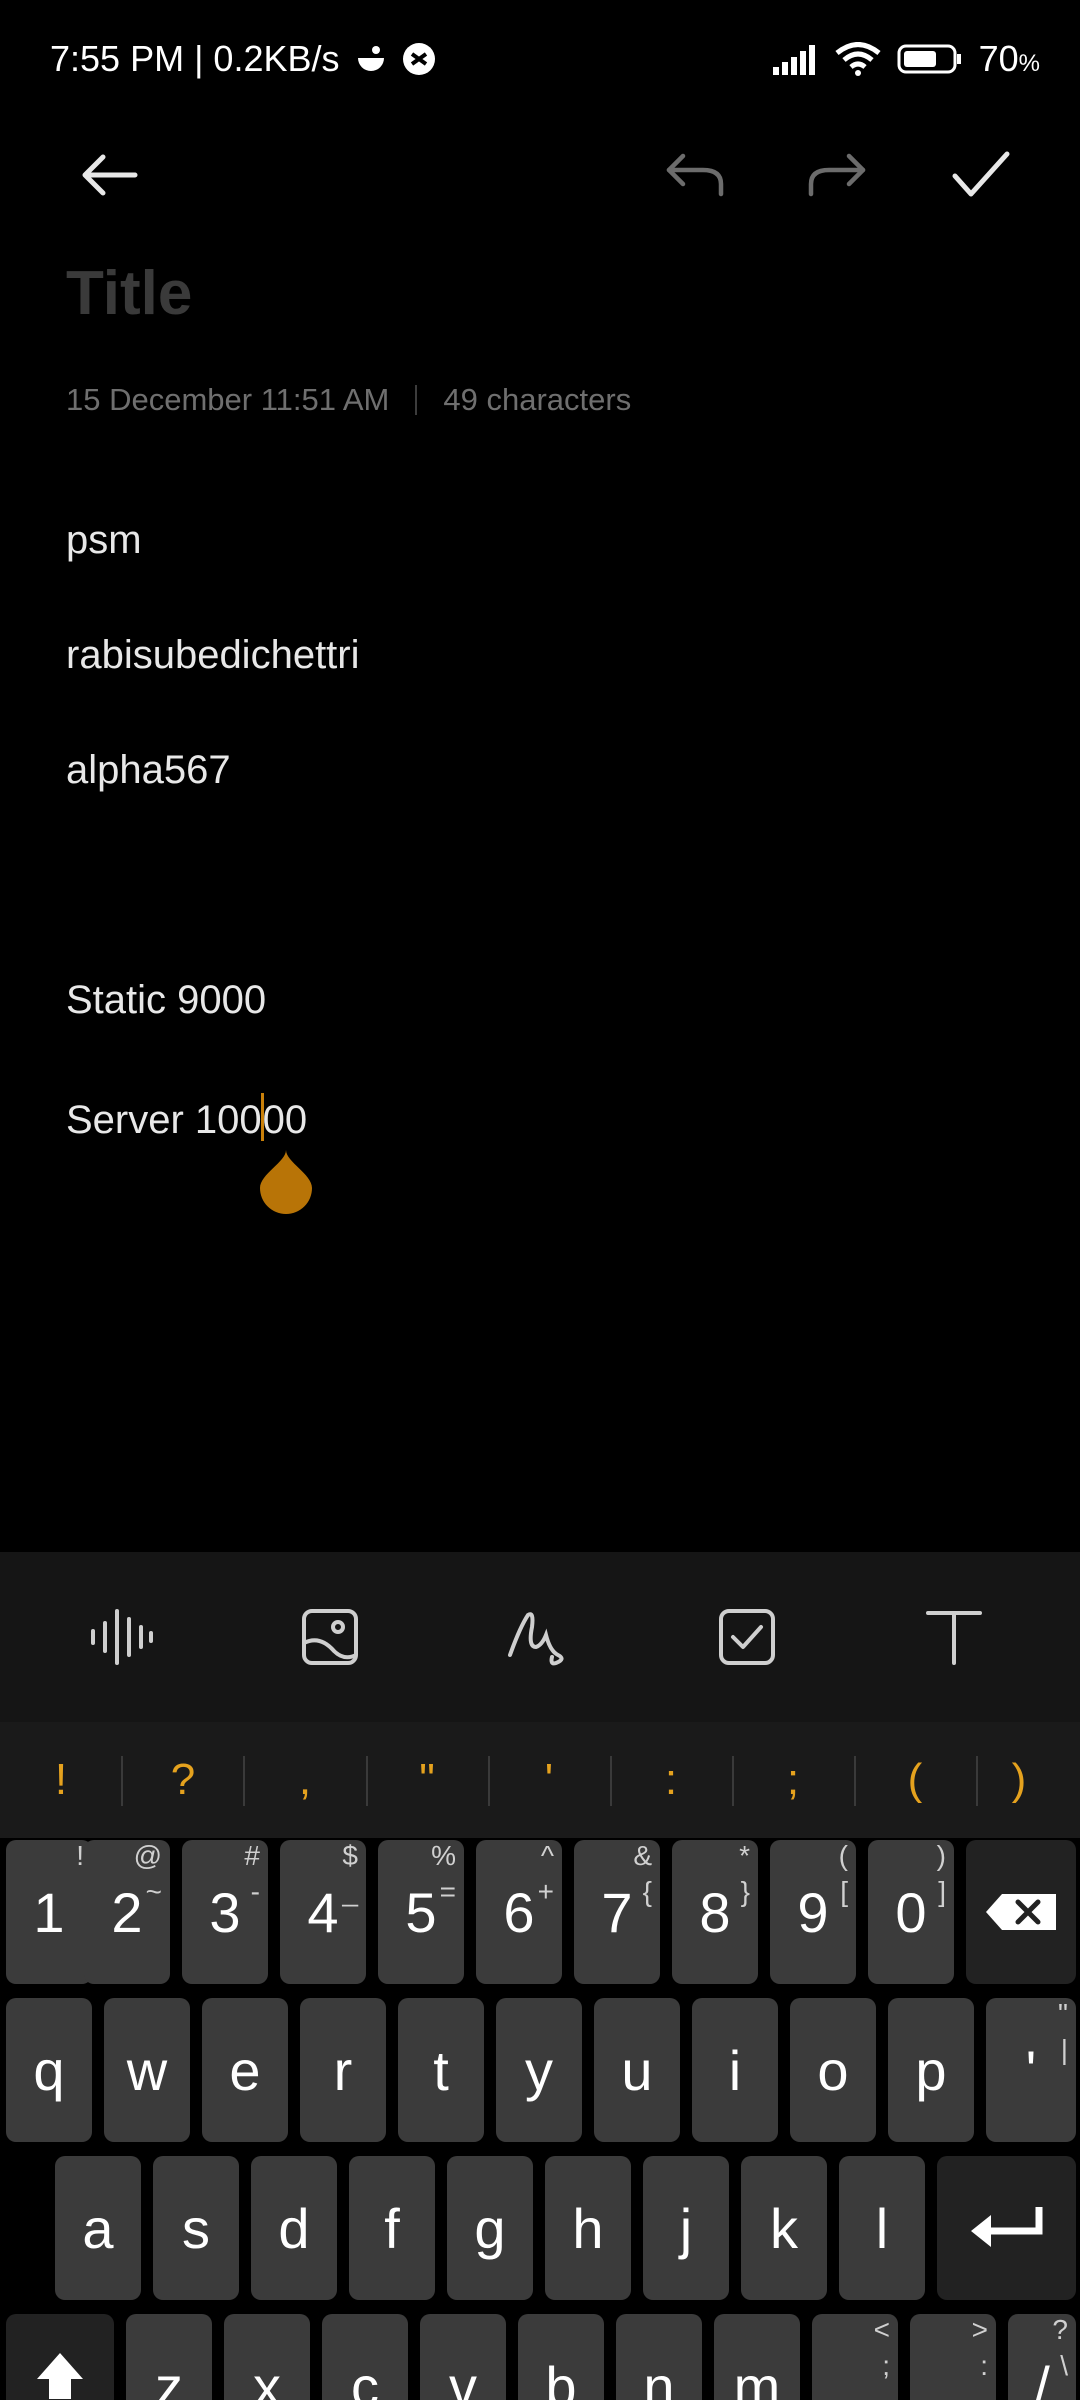  I want to click on note-line-active: Server 10000, so click(186, 1118).